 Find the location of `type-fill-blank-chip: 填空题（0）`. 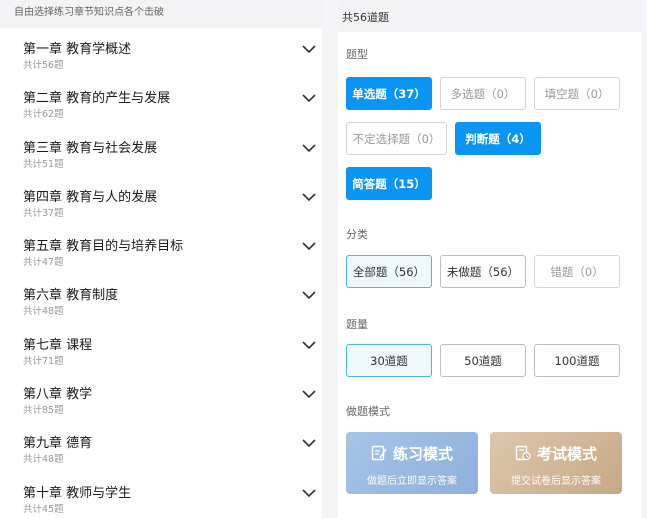

type-fill-blank-chip: 填空题（0） is located at coordinates (577, 93).